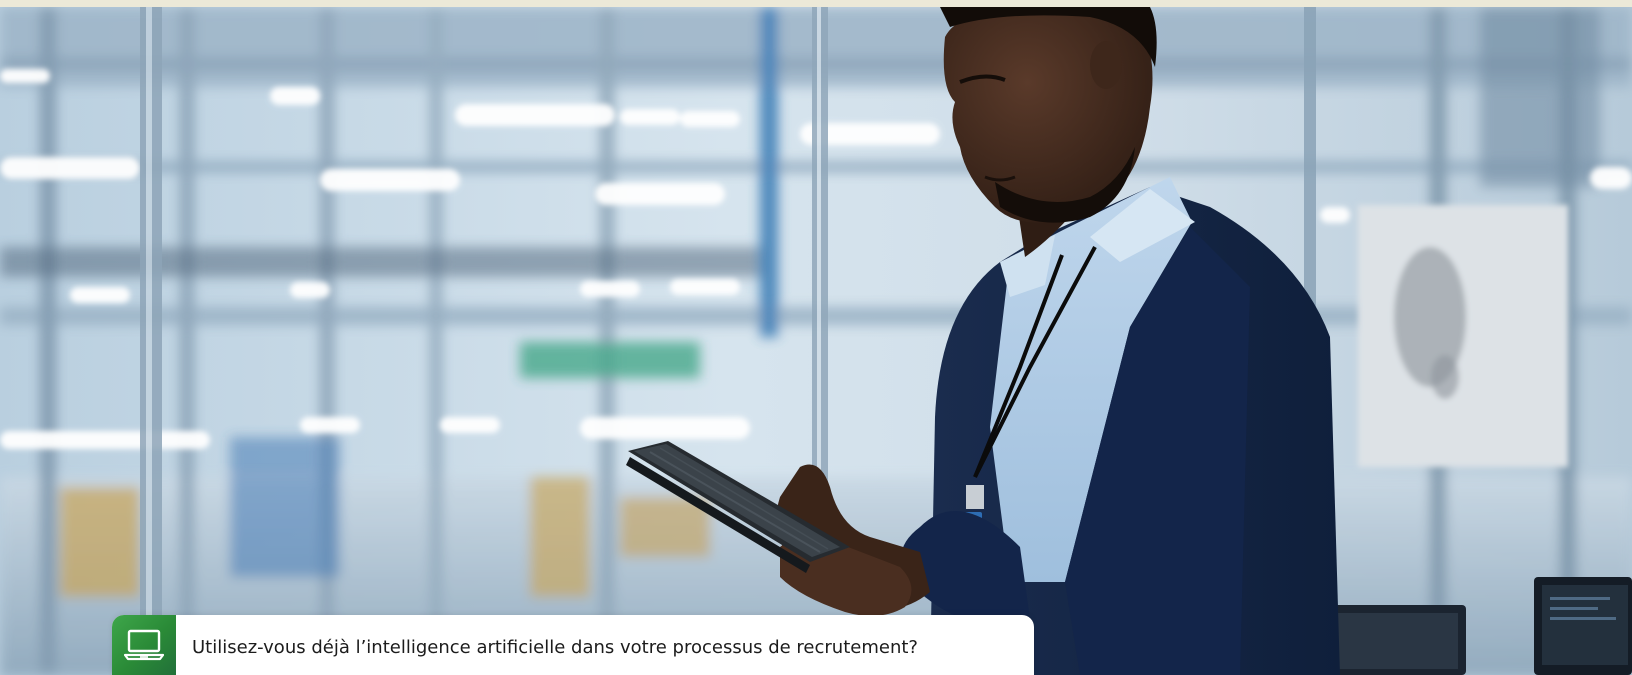 The image size is (1632, 675). Describe the element at coordinates (816, 3) in the screenshot. I see `top-strip` at that location.